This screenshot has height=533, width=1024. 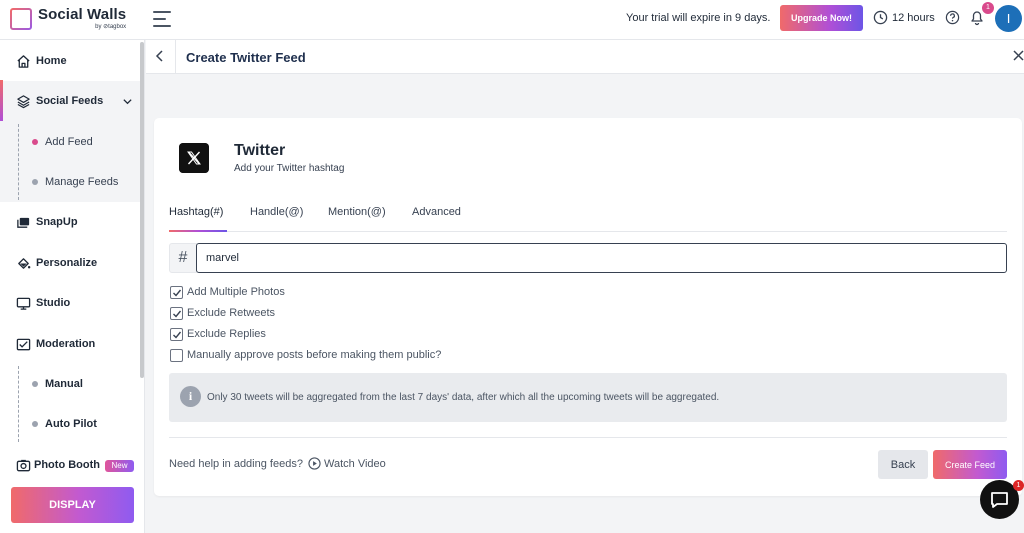 I want to click on upgrade-button: Upgrade Now!, so click(x=821, y=18).